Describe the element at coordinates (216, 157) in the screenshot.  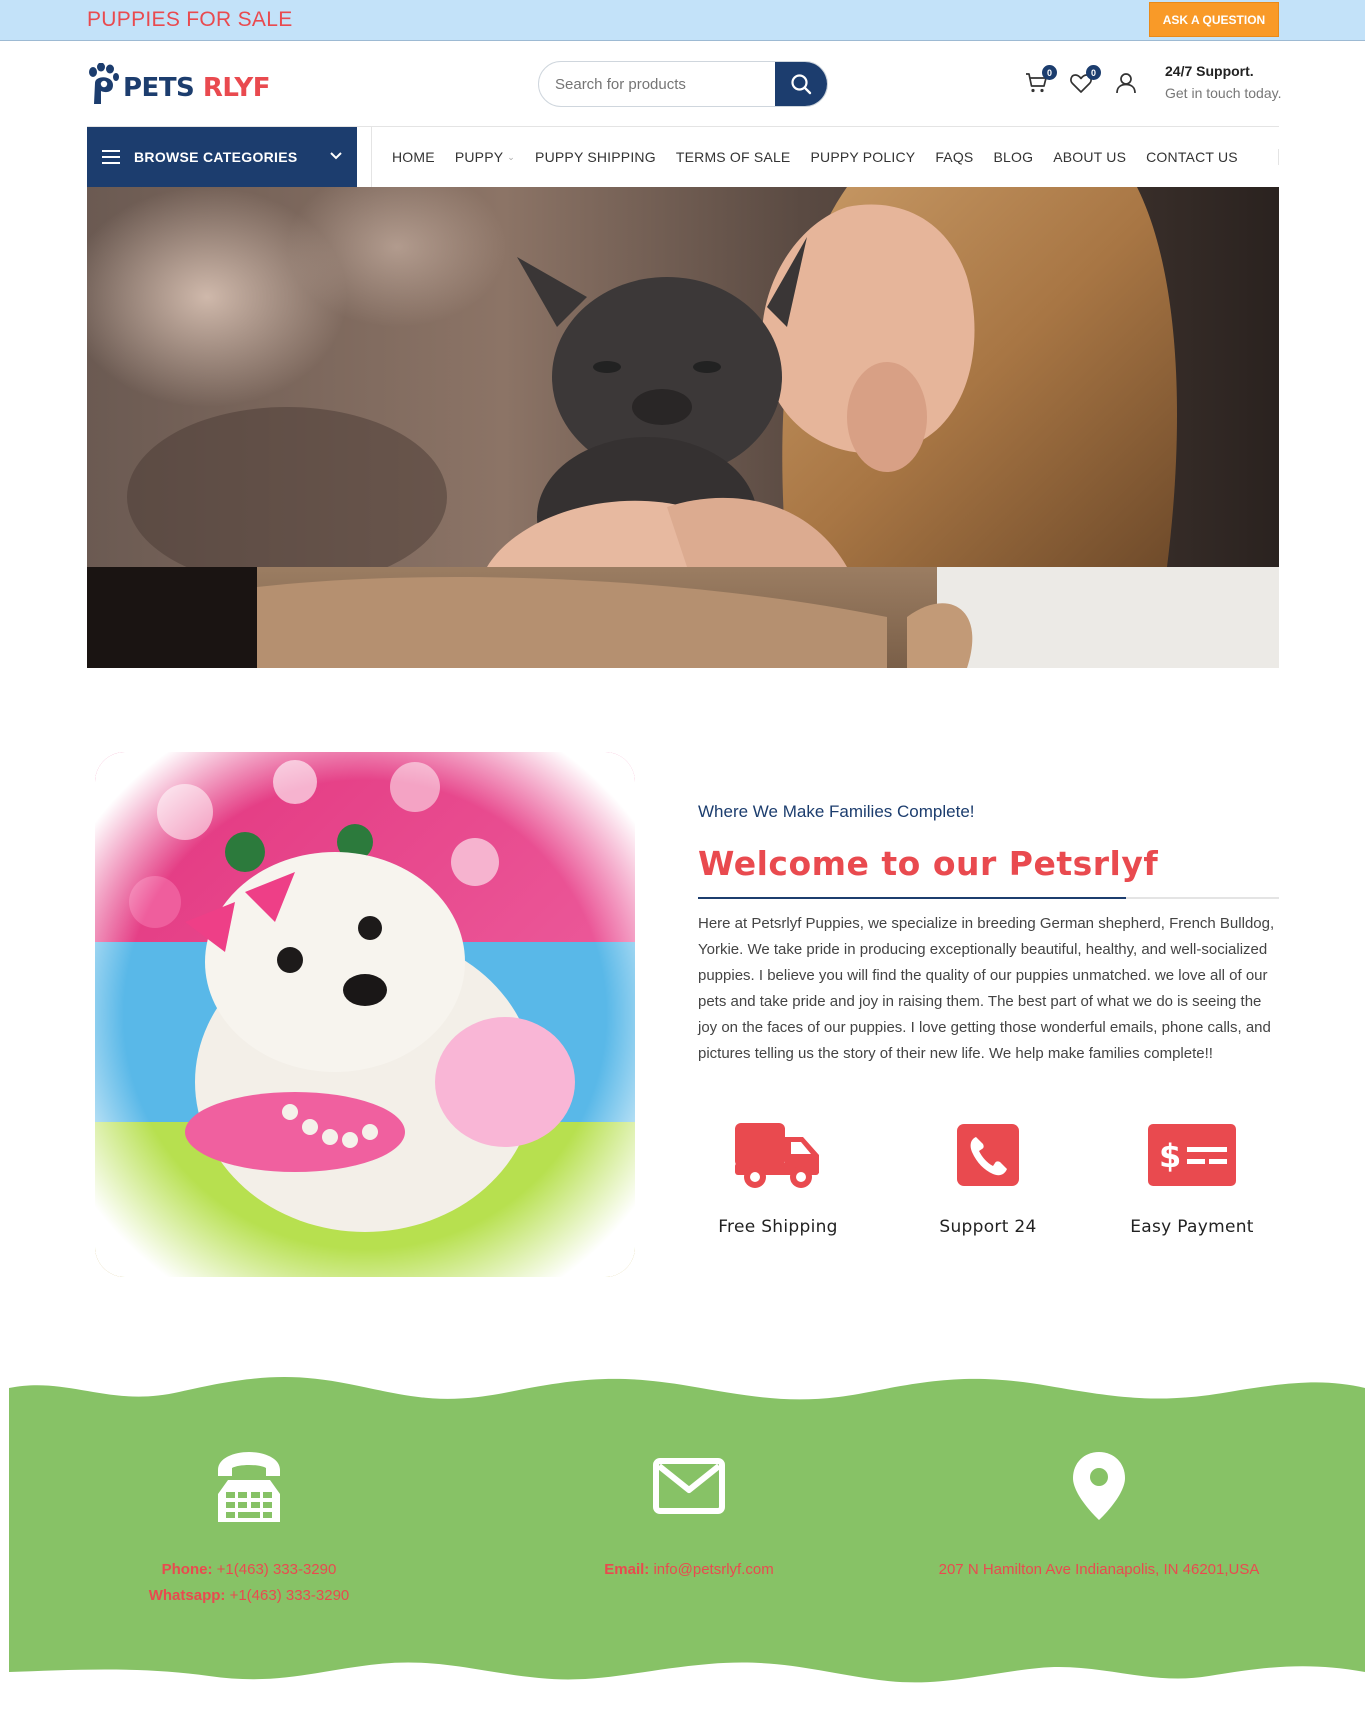
I see `browse-categories-label: BROWSE CATEGORIES` at that location.